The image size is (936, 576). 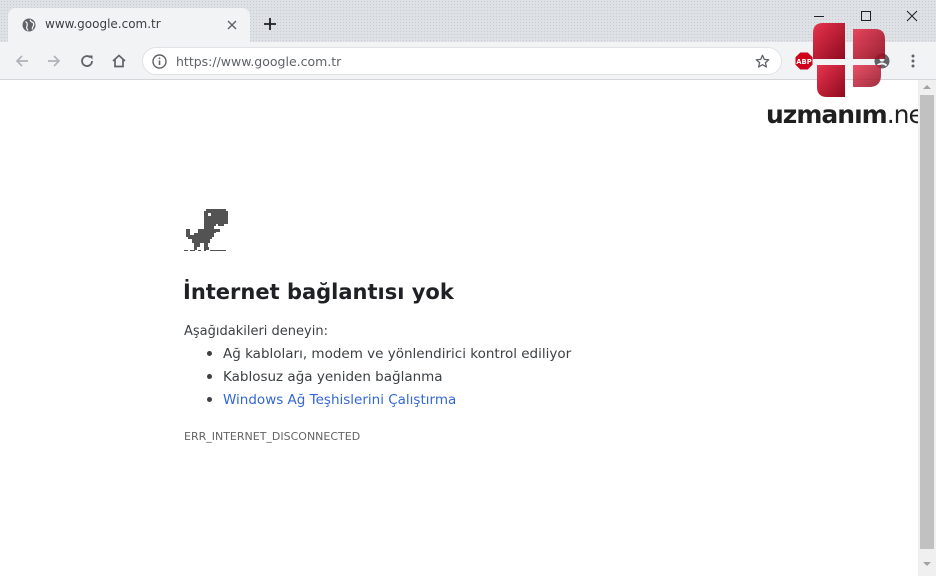 What do you see at coordinates (258, 61) in the screenshot?
I see `url-text: https://www.google.com.tr` at bounding box center [258, 61].